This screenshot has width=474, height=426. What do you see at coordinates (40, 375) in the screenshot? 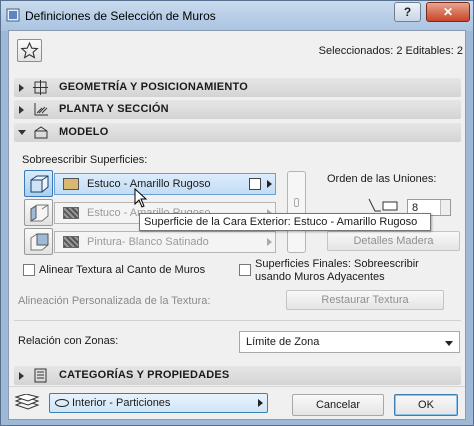
I see `categories-icon` at bounding box center [40, 375].